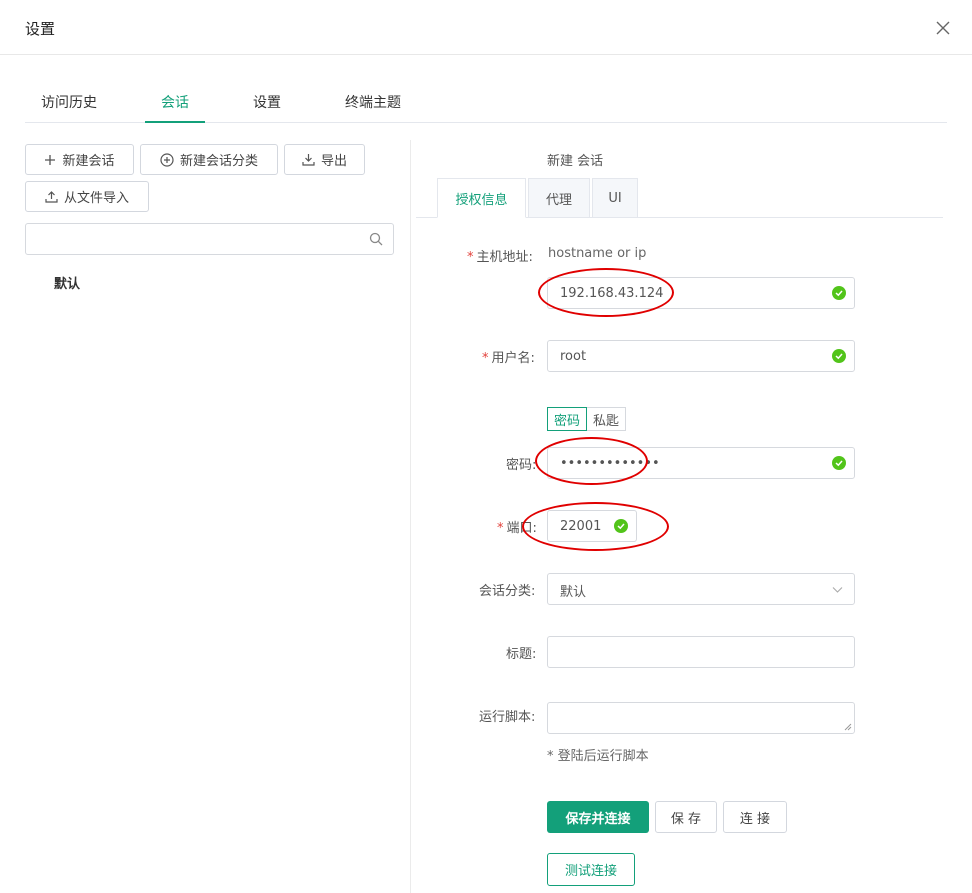  What do you see at coordinates (333, 161) in the screenshot?
I see `export-label: 导出` at bounding box center [333, 161].